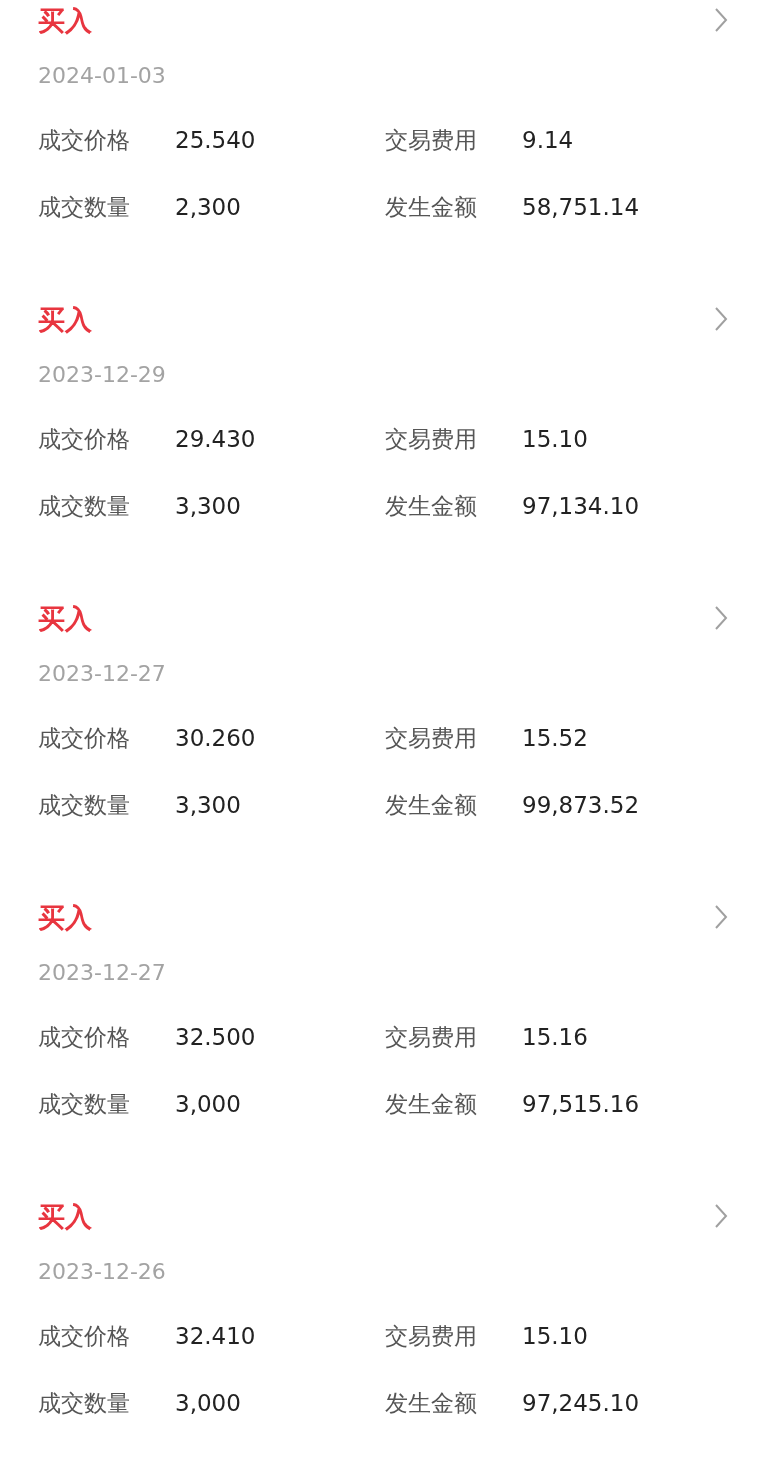  Describe the element at coordinates (208, 207) in the screenshot. I see `field-value: 2,300` at that location.